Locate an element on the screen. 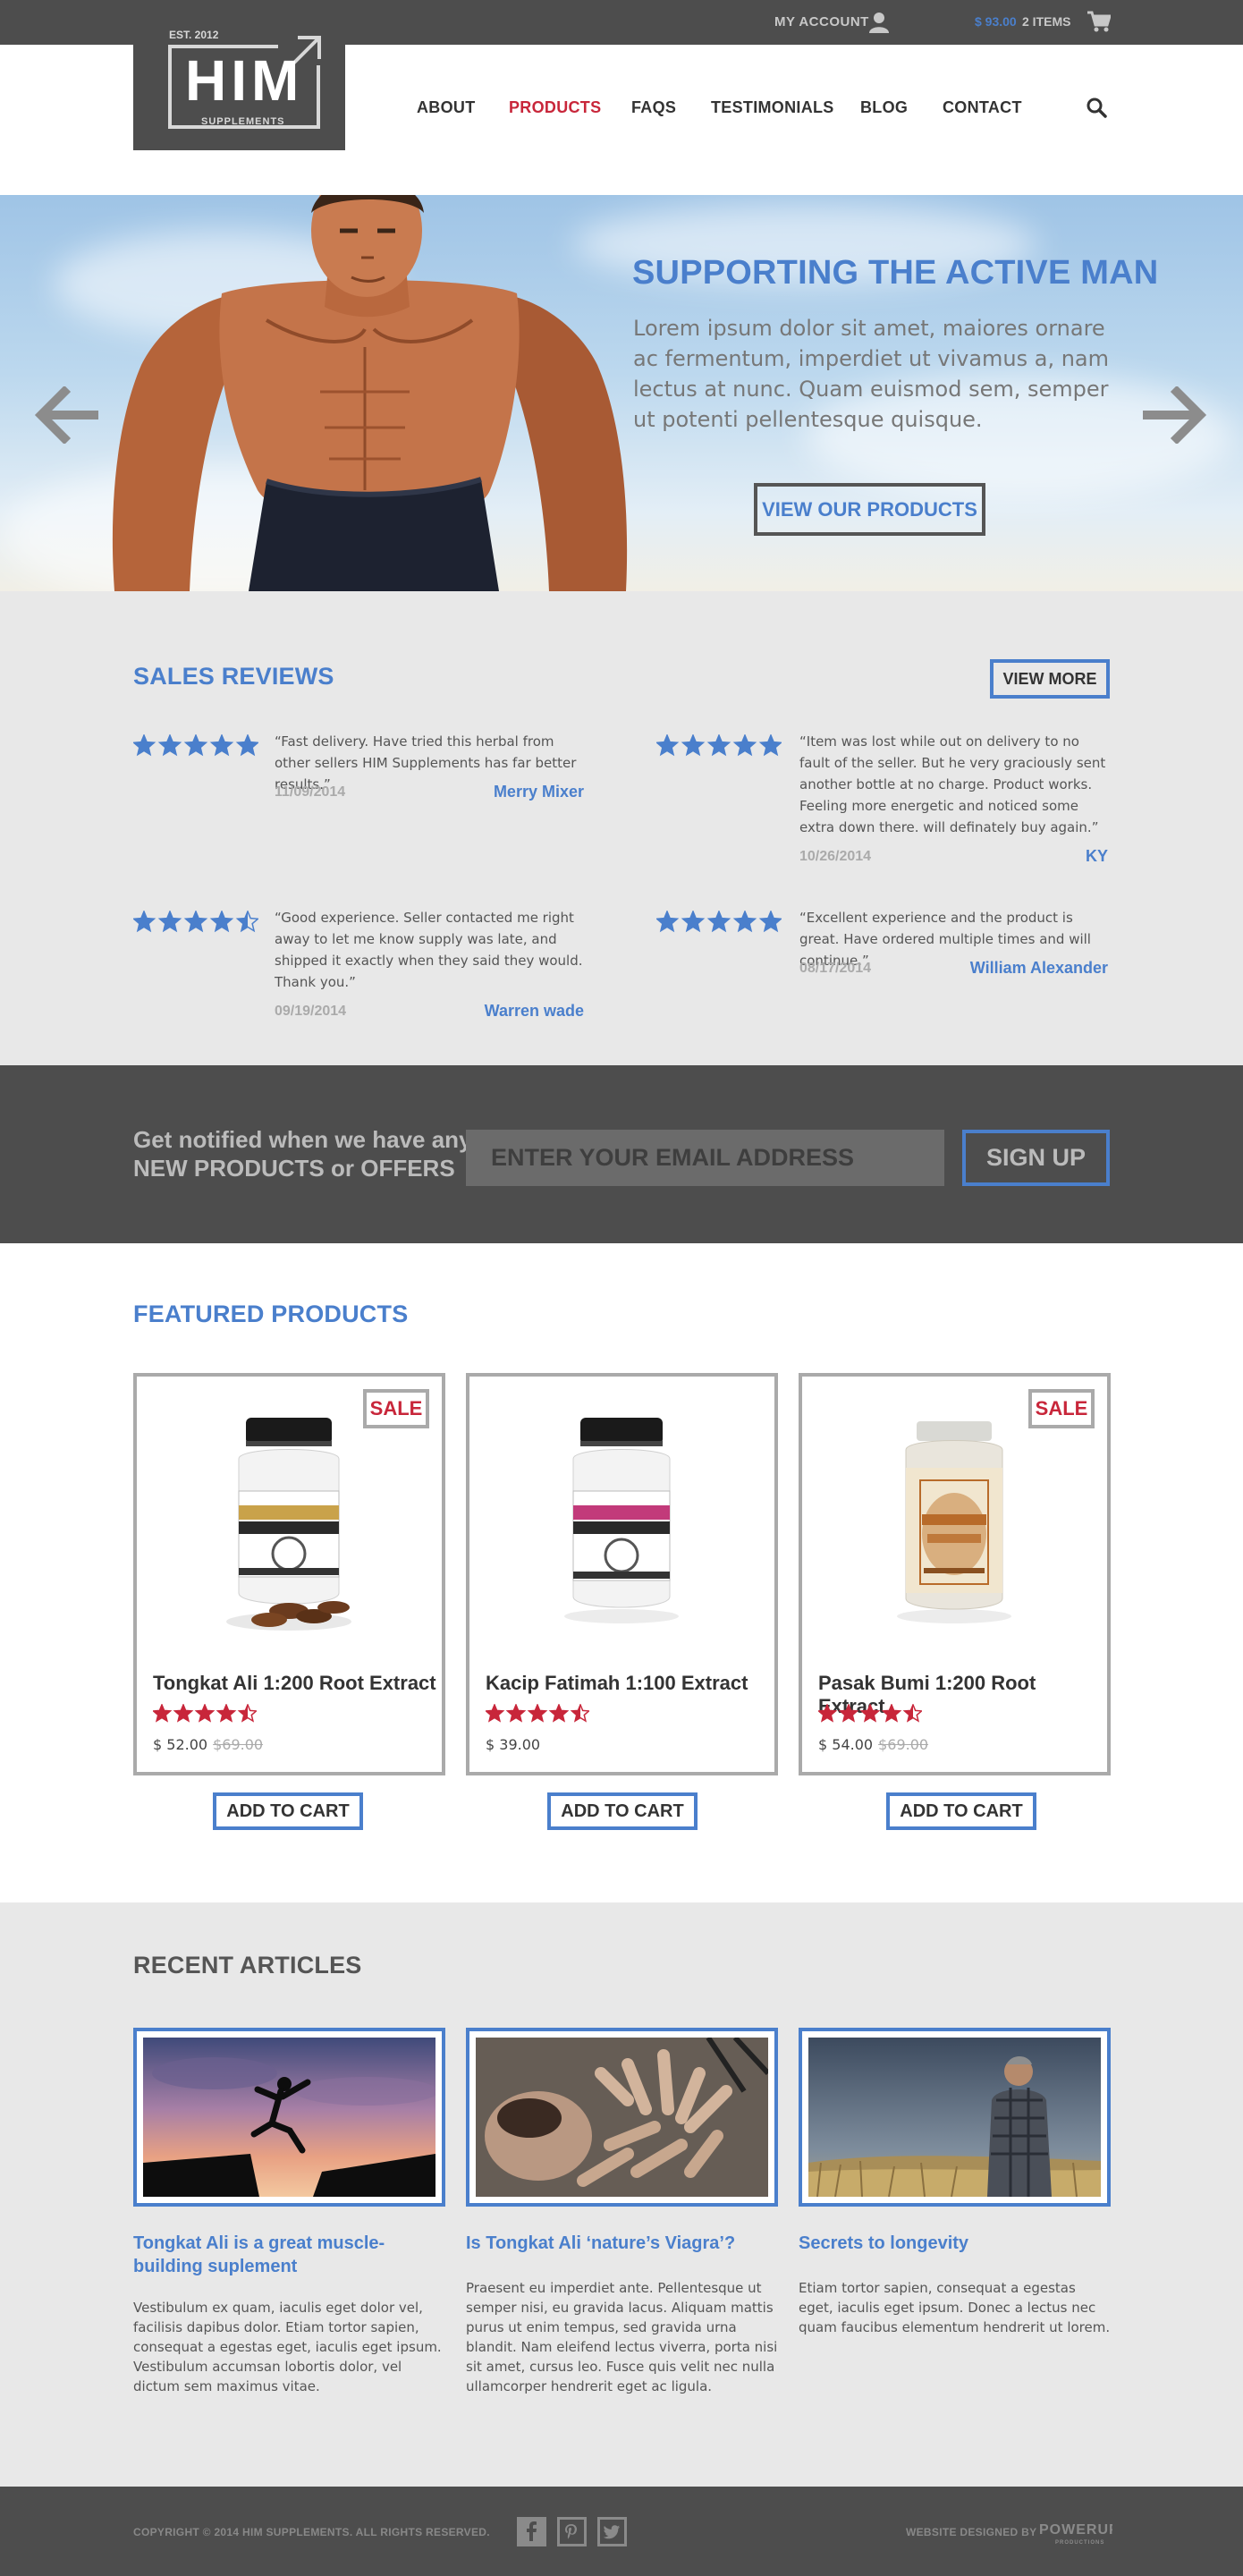  view-more-button: VIEW MORE is located at coordinates (1050, 679).